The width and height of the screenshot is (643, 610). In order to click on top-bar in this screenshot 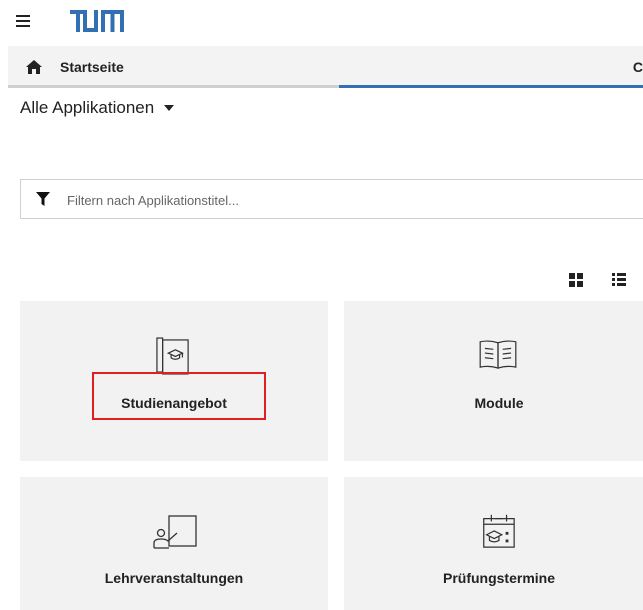, I will do `click(321, 23)`.